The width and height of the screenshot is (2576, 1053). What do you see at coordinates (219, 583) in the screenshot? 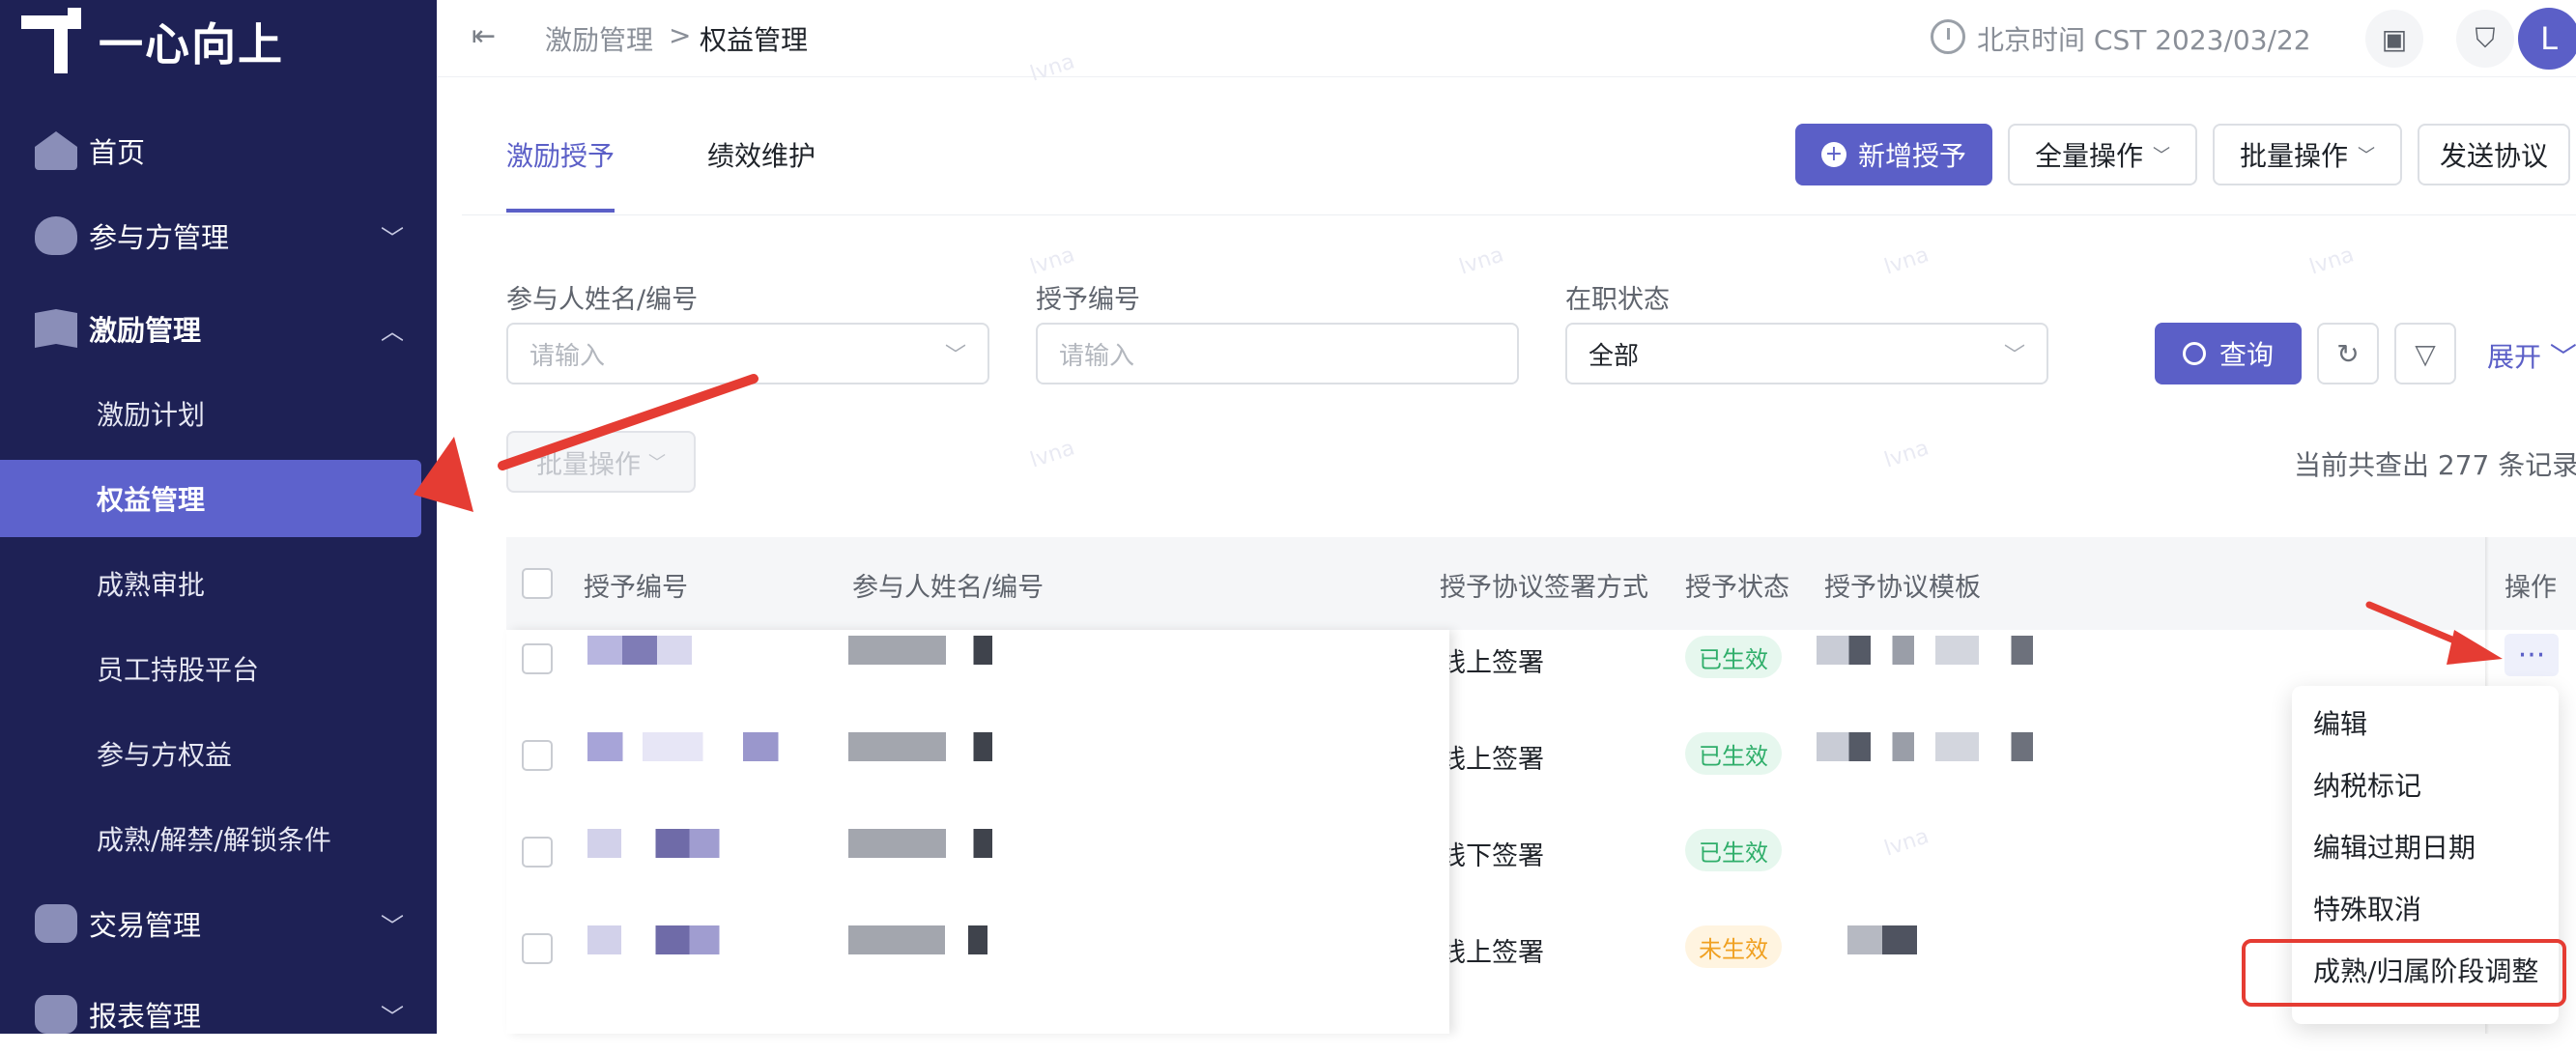
I see `sidebar-sub-item-vesting-approval: 成熟审批` at bounding box center [219, 583].